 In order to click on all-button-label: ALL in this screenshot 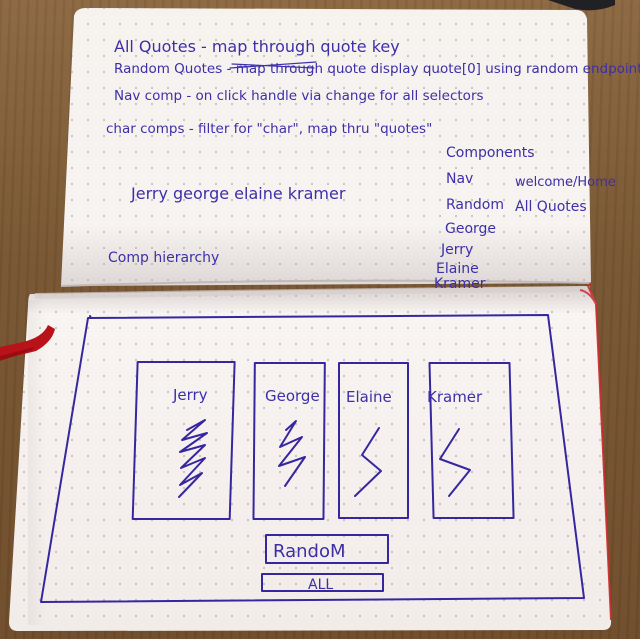, I will do `click(320, 585)`.